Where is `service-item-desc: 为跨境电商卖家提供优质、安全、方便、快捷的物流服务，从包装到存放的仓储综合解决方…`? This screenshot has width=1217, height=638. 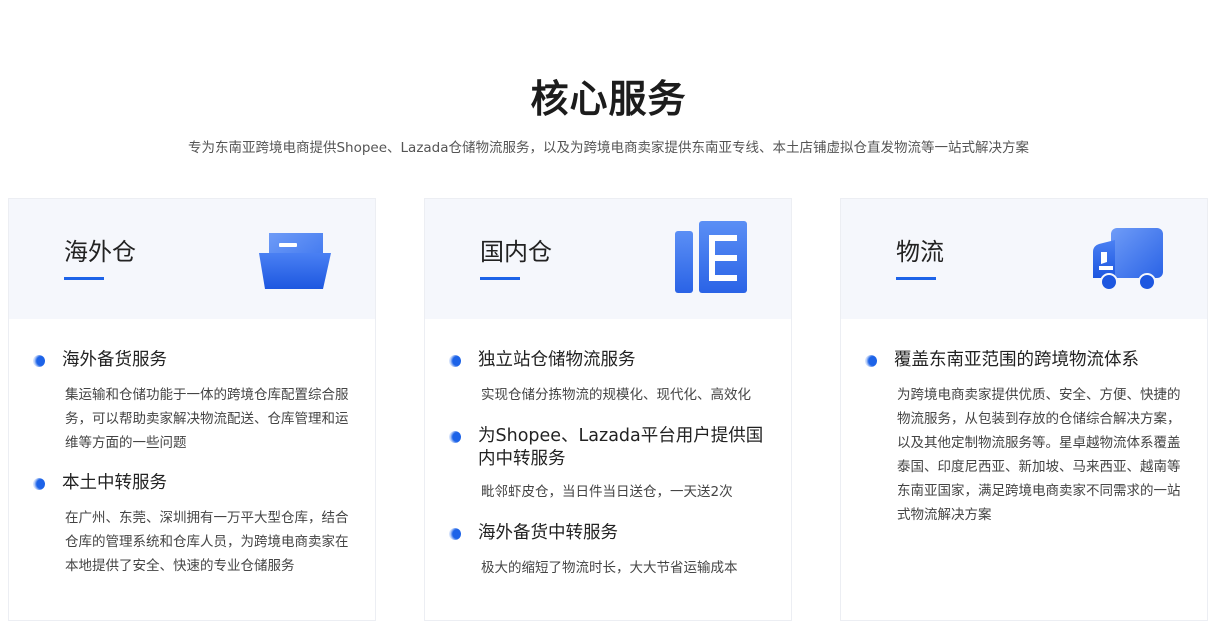 service-item-desc: 为跨境电商卖家提供优质、安全、方便、快捷的物流服务，从包装到存放的仓储综合解决方… is located at coordinates (1039, 455).